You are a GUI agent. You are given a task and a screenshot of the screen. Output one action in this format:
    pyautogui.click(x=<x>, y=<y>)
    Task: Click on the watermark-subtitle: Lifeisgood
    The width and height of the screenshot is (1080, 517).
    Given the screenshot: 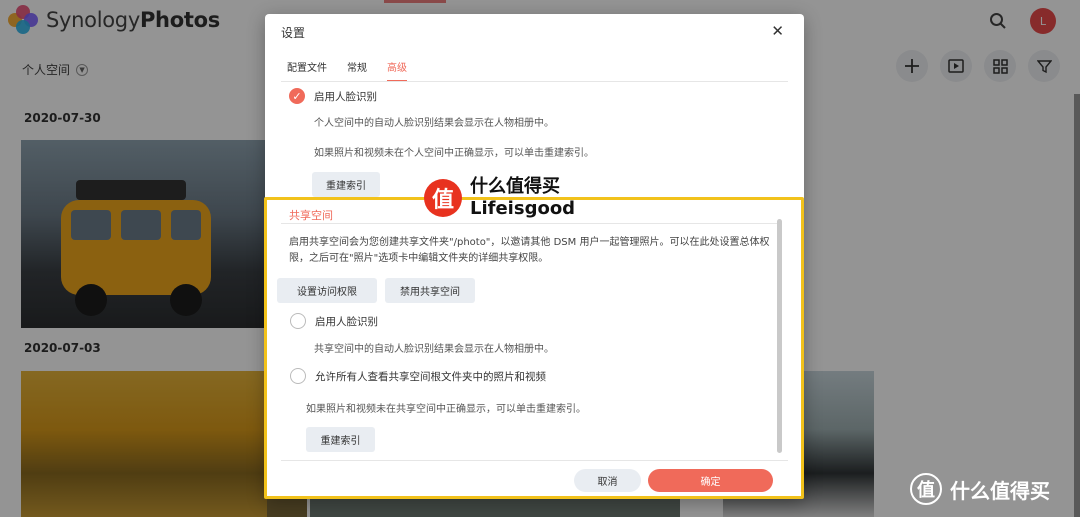 What is the action you would take?
    pyautogui.click(x=523, y=208)
    